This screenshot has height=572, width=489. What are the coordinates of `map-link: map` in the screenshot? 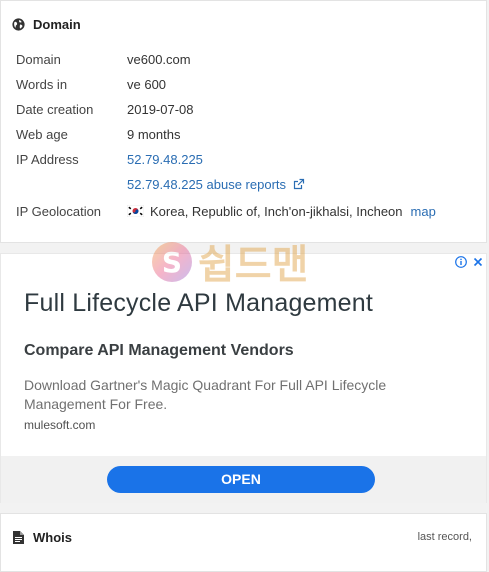 It's located at (423, 211).